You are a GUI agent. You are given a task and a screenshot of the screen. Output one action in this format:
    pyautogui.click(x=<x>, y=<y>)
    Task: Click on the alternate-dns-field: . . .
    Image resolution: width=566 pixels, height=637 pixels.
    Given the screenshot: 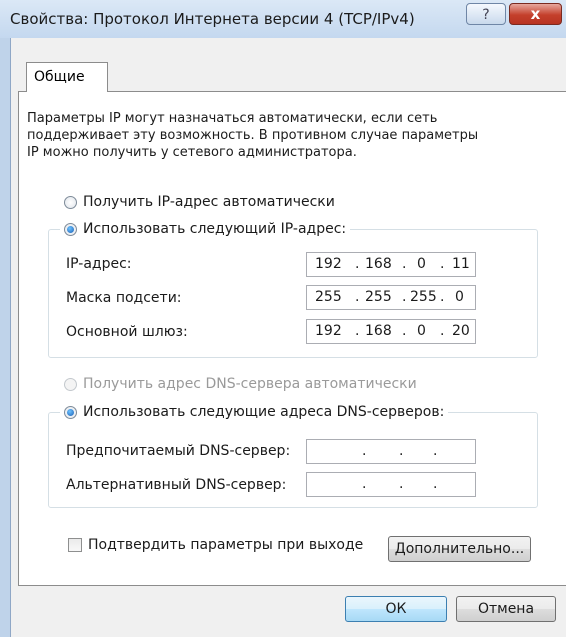 What is the action you would take?
    pyautogui.click(x=391, y=484)
    